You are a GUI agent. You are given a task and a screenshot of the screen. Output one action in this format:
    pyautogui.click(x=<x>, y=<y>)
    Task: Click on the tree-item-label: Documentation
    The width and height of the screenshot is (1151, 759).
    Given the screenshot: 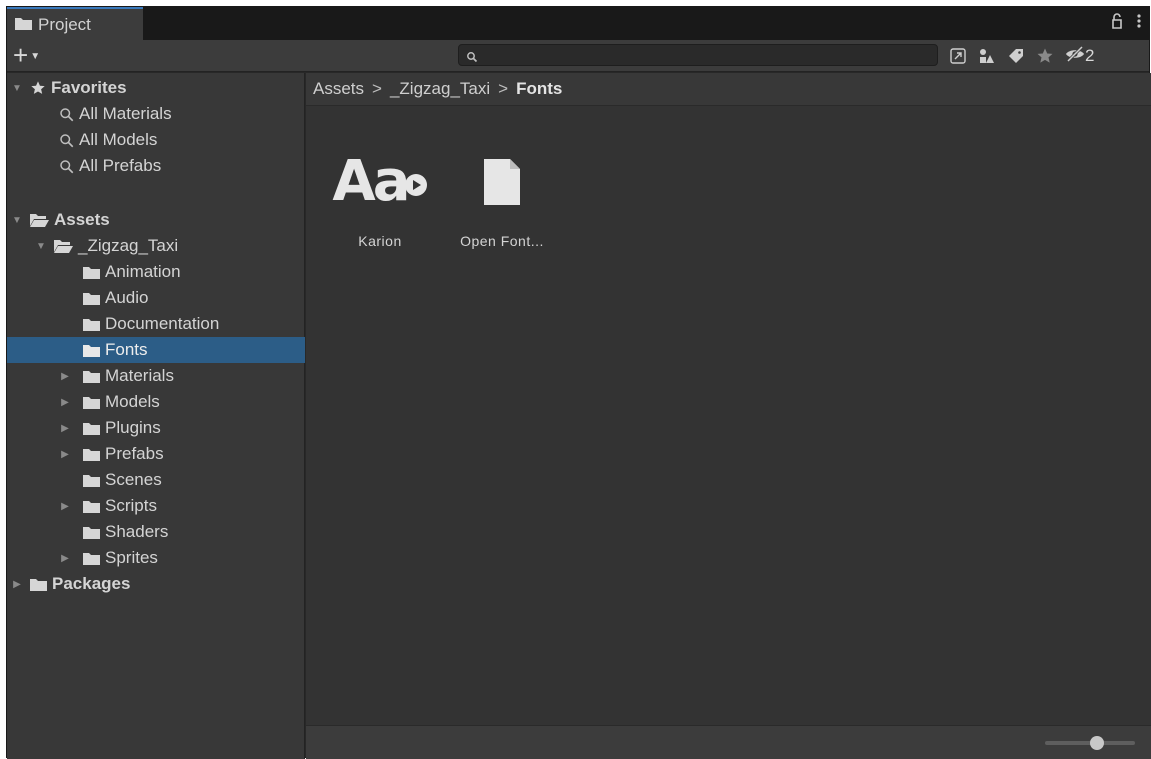 What is the action you would take?
    pyautogui.click(x=162, y=323)
    